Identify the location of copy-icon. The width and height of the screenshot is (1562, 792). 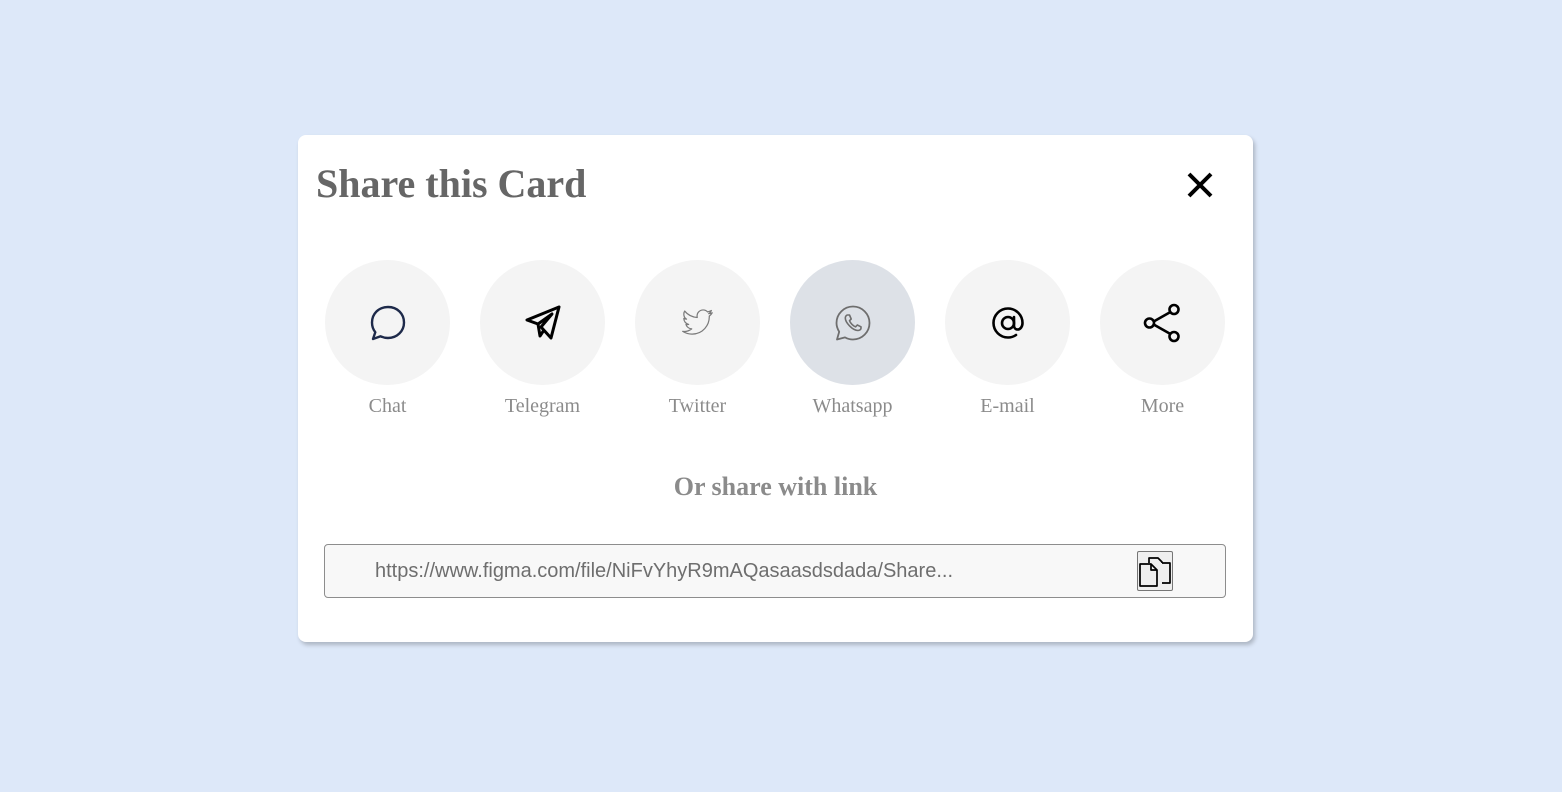
(1155, 572).